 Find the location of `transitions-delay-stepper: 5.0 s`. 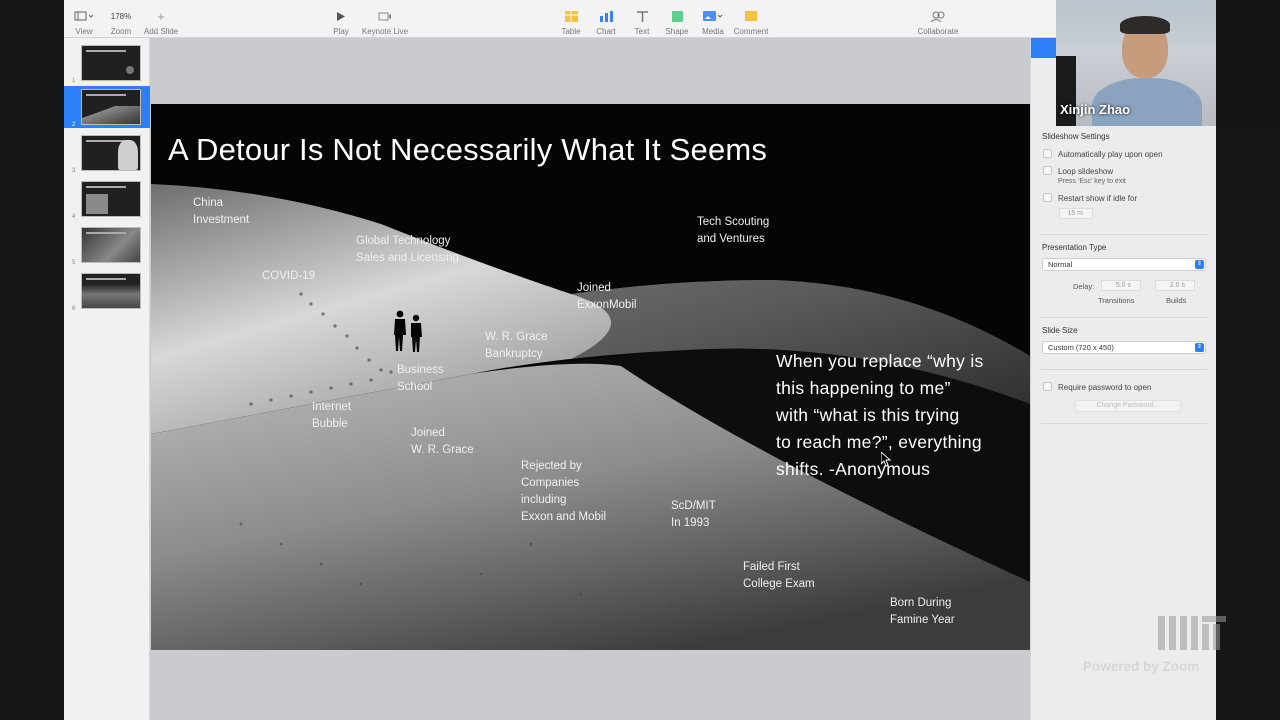

transitions-delay-stepper: 5.0 s is located at coordinates (1121, 285).